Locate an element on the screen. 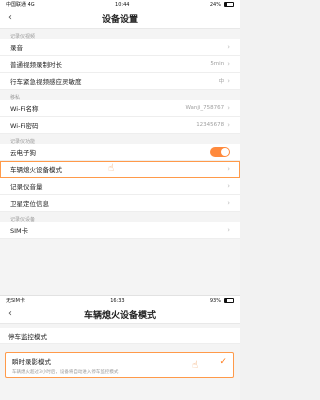  row-sim-card: SIM卡 › is located at coordinates (120, 230).